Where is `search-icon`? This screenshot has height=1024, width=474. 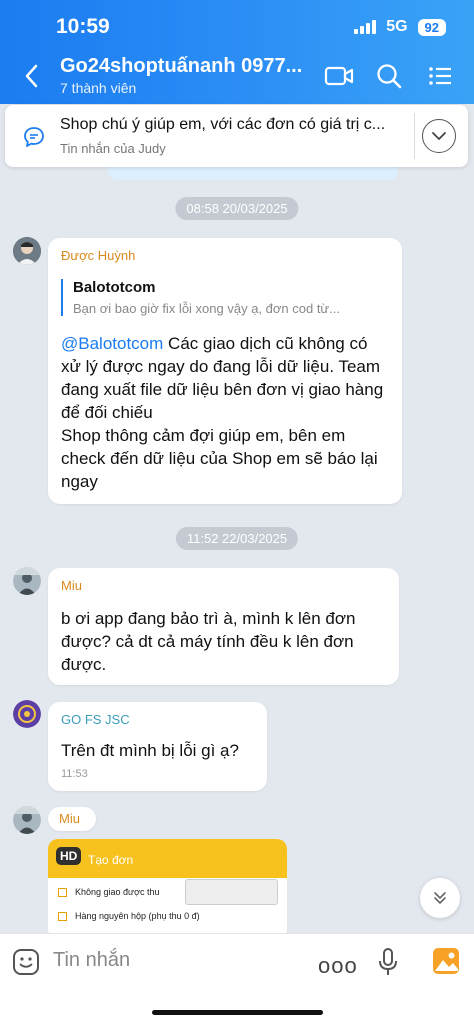 search-icon is located at coordinates (389, 76).